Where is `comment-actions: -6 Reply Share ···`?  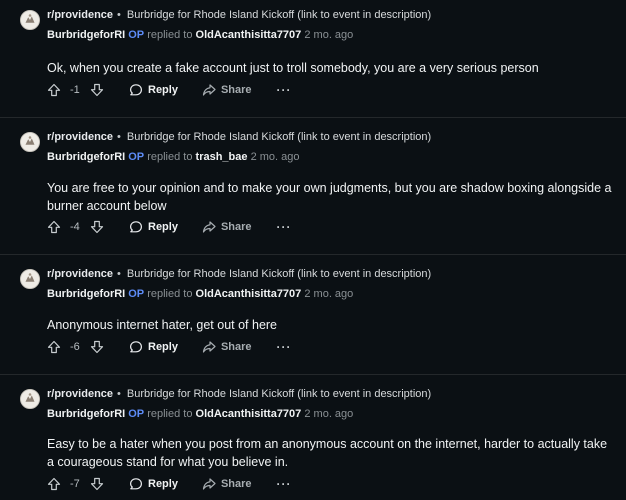
comment-actions: -6 Reply Share ··· is located at coordinates (169, 347).